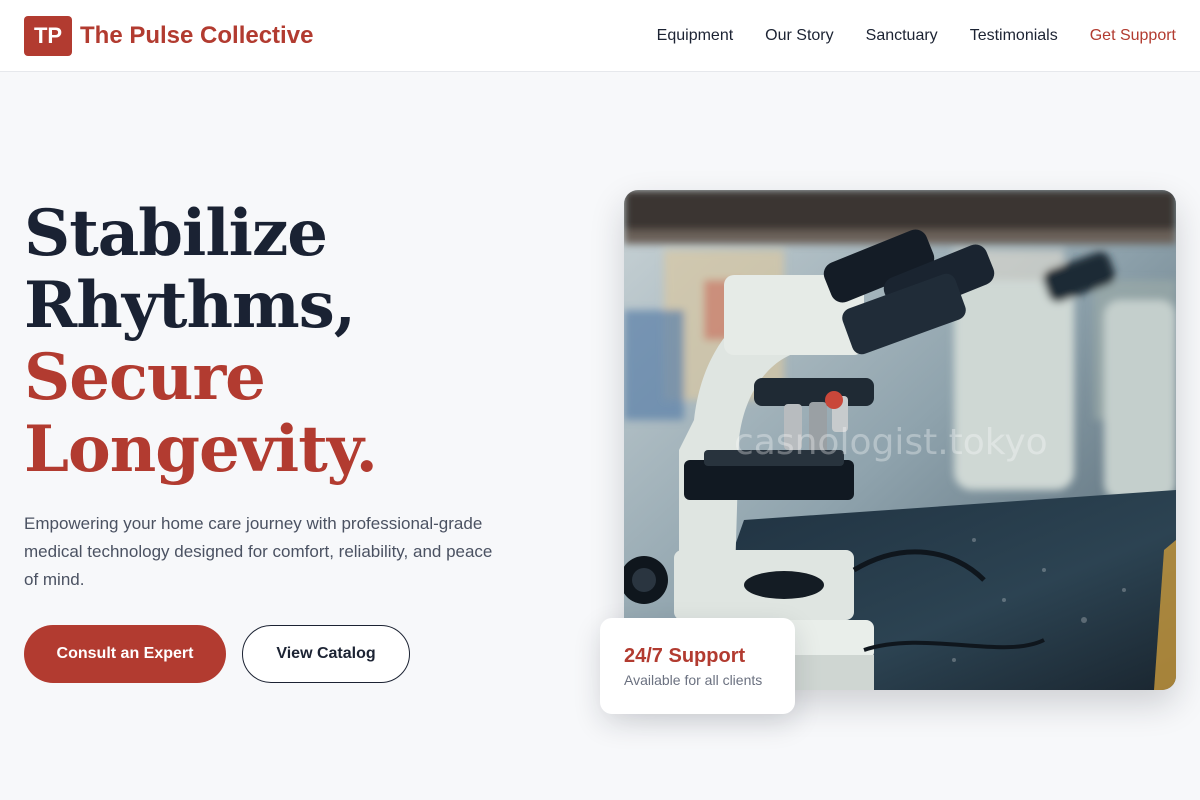 Image resolution: width=1200 pixels, height=800 pixels. What do you see at coordinates (190, 305) in the screenshot?
I see `headline-line-2: Rhythms,` at bounding box center [190, 305].